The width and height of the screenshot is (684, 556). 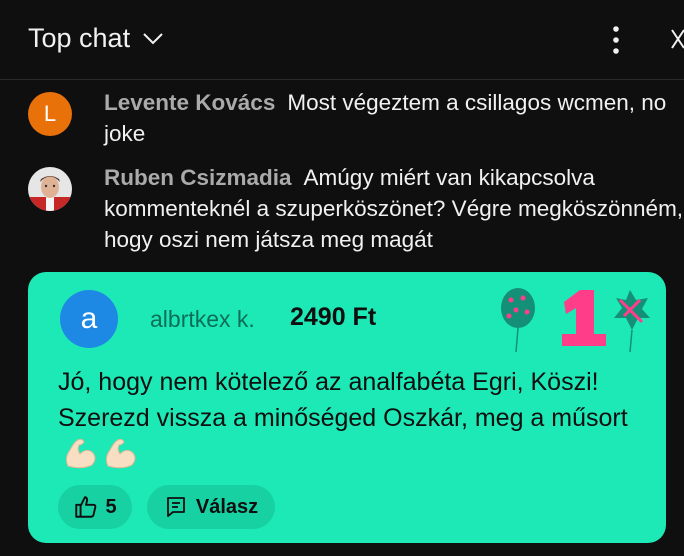 I want to click on like-count: 5, so click(x=111, y=506).